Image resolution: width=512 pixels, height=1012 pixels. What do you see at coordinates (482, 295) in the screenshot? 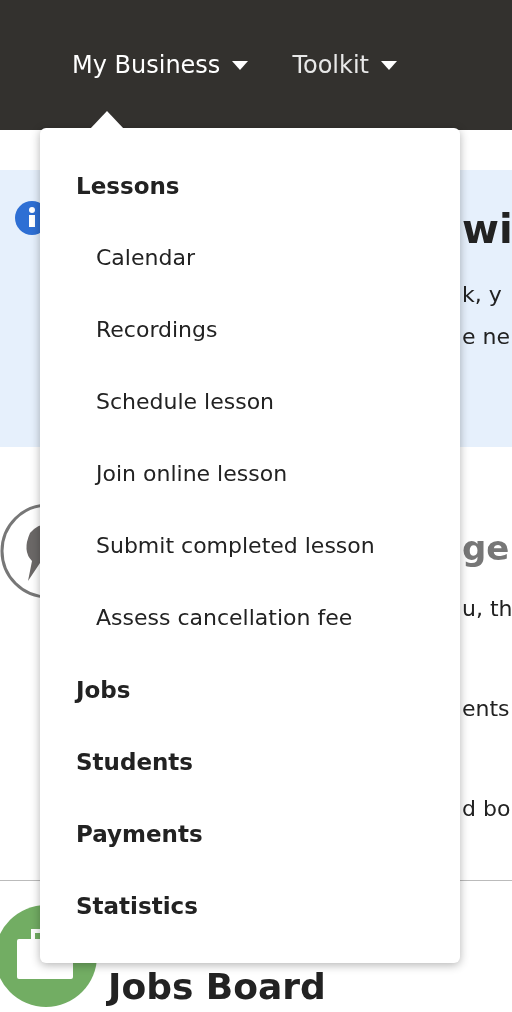
I see `banner-text: k, y` at bounding box center [482, 295].